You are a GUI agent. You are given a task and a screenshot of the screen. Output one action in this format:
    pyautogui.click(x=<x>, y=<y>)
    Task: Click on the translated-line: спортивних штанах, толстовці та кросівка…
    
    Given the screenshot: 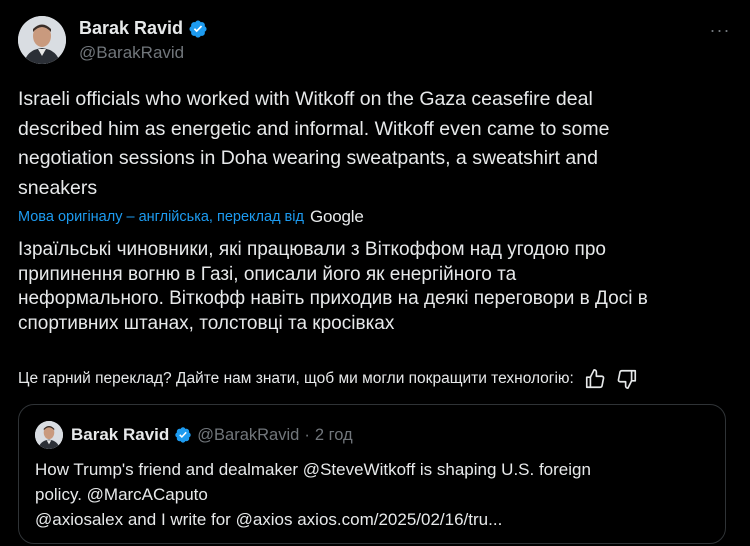 What is the action you would take?
    pyautogui.click(x=206, y=323)
    